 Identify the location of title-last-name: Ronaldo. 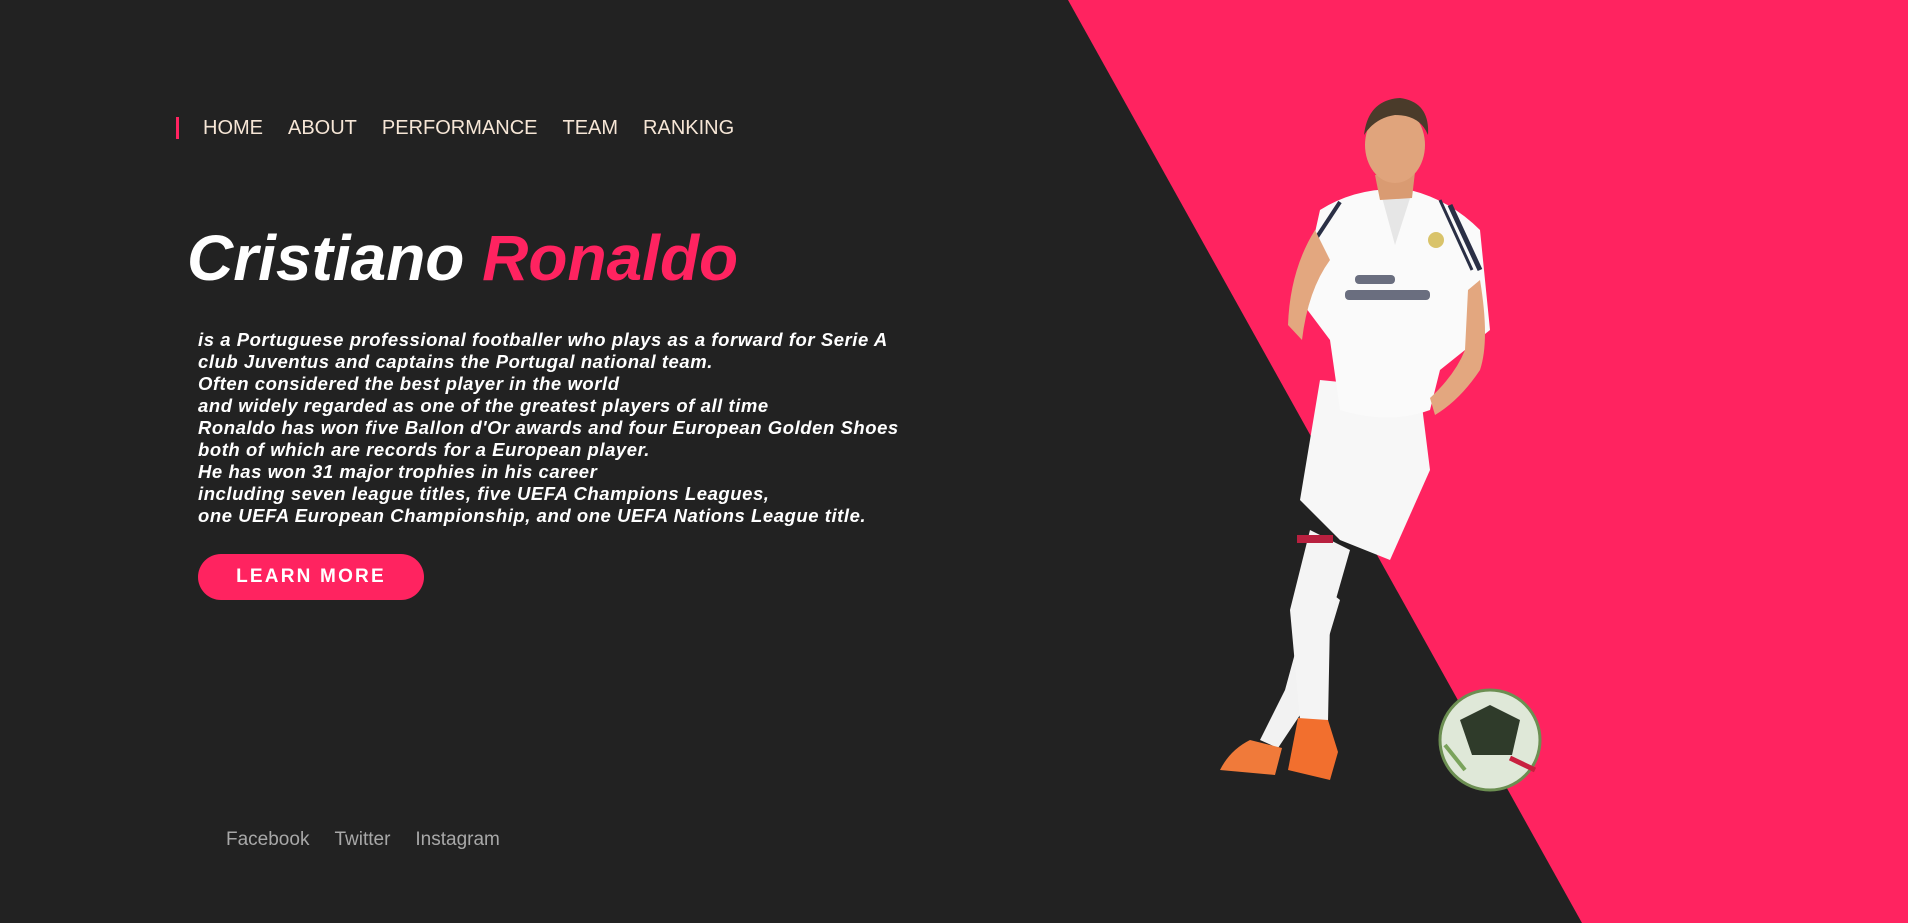
(610, 258).